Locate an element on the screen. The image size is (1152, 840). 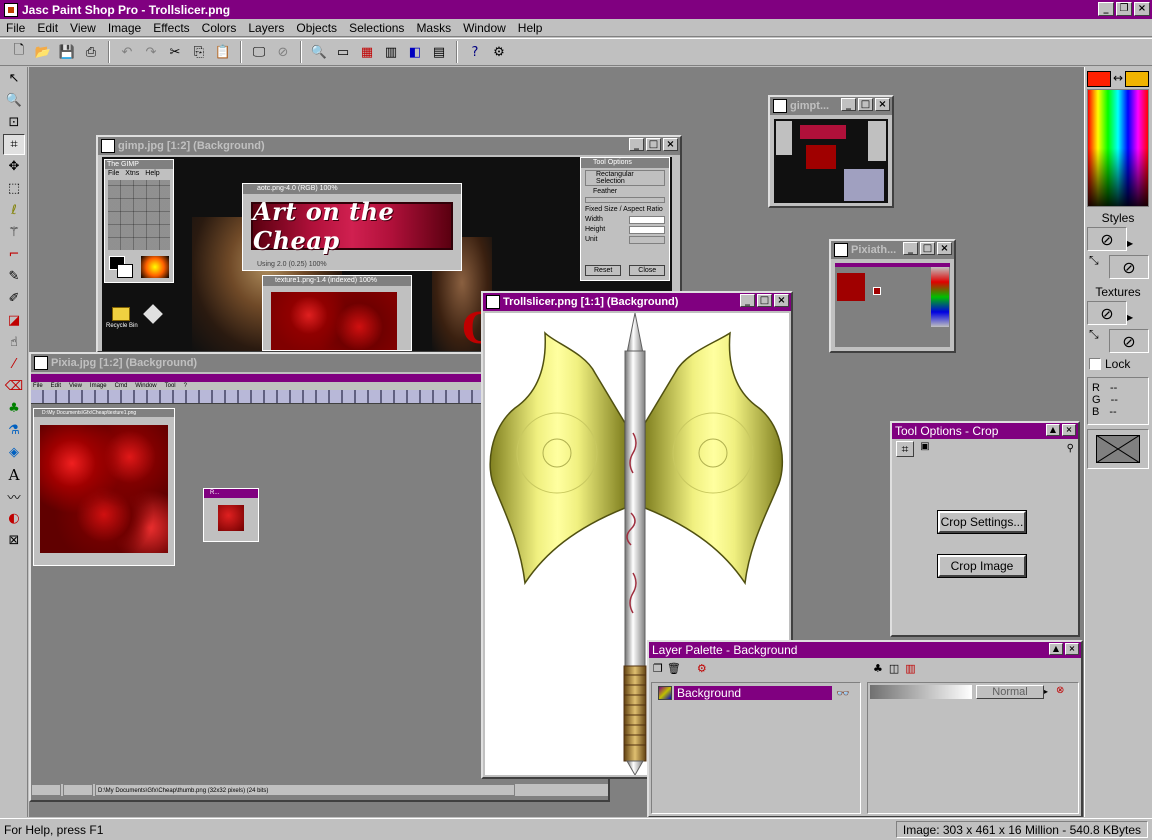
gimp-thumb-title-bar: gimpt... _ □ × is located at coordinates (831, 106).